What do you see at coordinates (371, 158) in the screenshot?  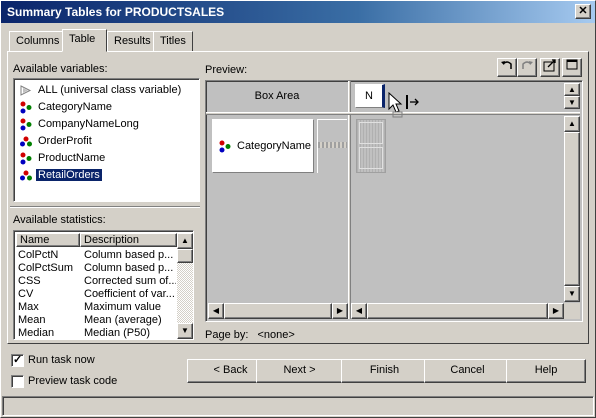 I see `body-cell-lower` at bounding box center [371, 158].